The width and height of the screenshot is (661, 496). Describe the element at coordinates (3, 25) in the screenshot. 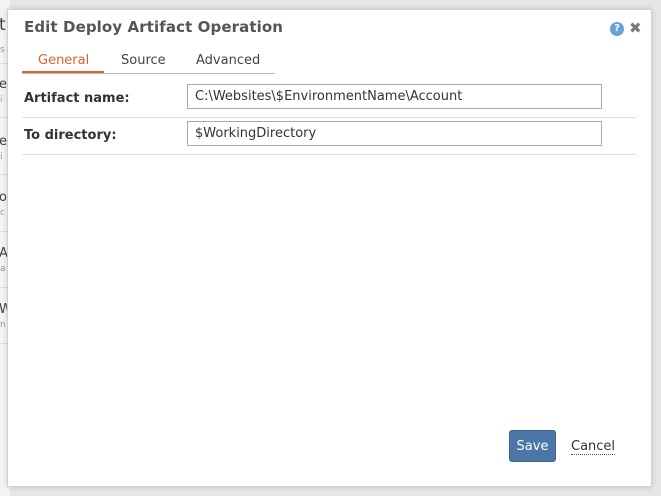

I see `background-text: t` at that location.